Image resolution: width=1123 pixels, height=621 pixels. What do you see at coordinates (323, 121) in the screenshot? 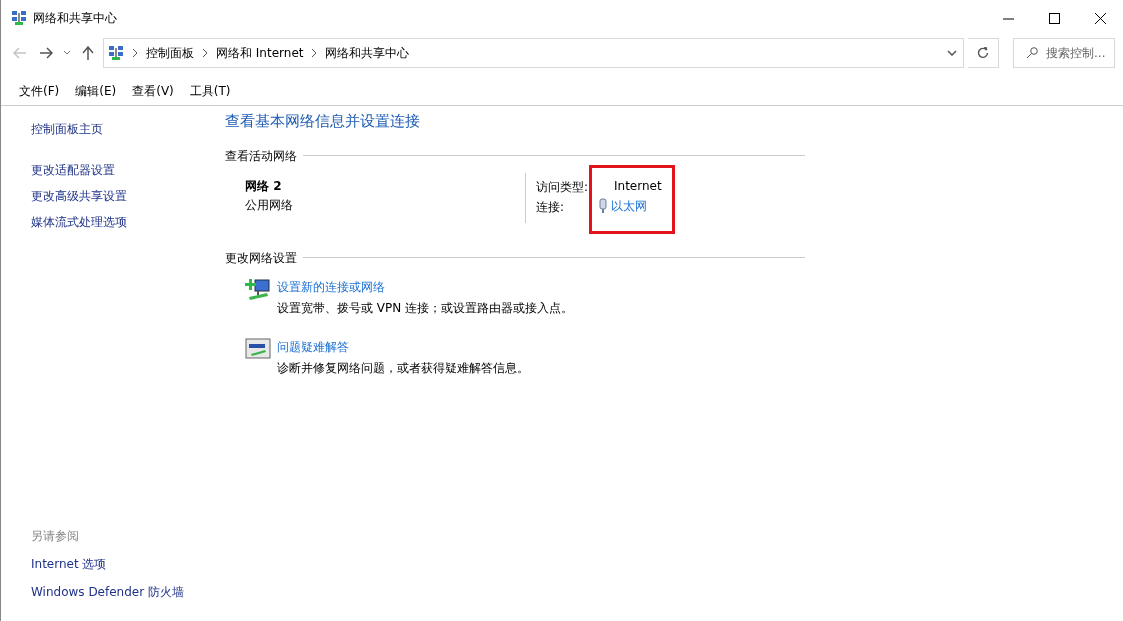
I see `page-heading: 查看基本网络信息并设置连接` at bounding box center [323, 121].